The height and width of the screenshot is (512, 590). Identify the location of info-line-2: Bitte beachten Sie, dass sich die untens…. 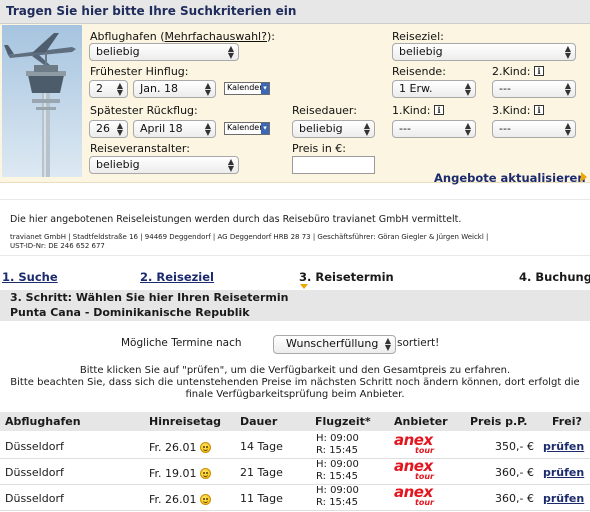
(295, 382).